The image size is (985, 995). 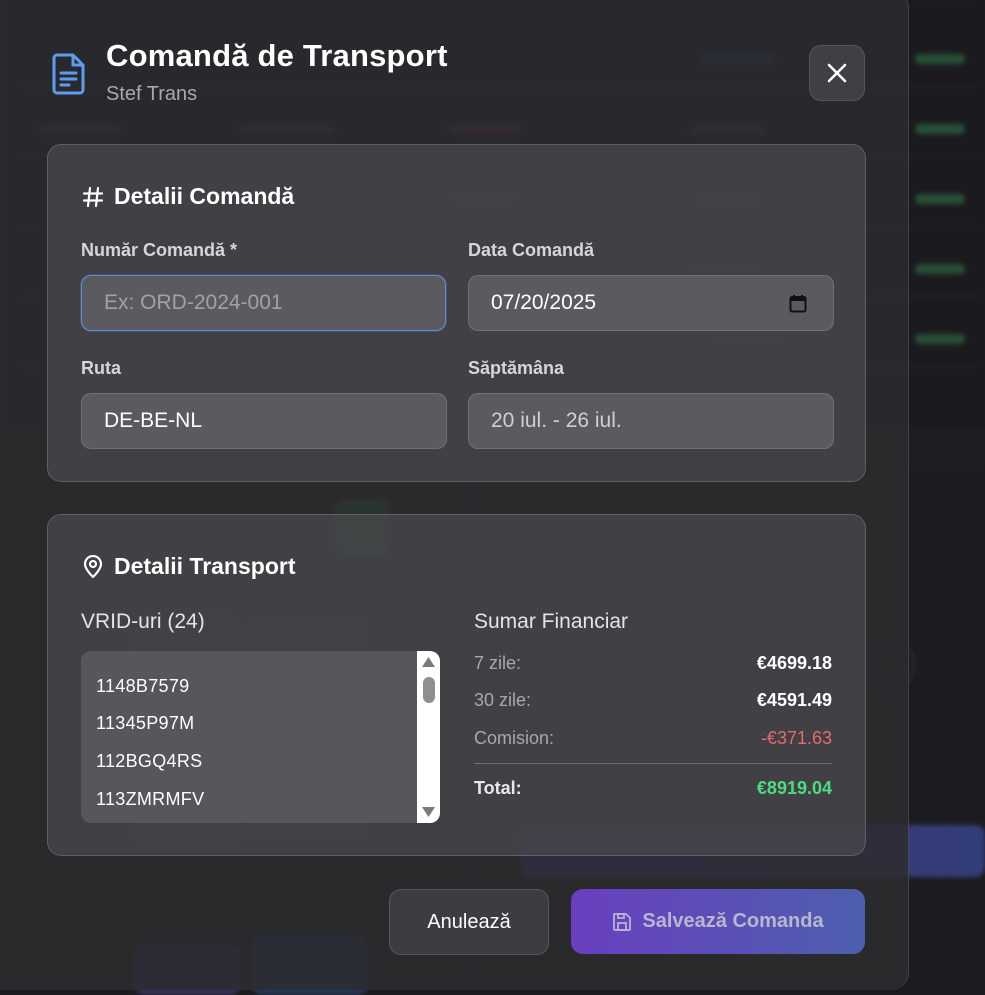 I want to click on scroll-up-arrow-icon, so click(x=428, y=662).